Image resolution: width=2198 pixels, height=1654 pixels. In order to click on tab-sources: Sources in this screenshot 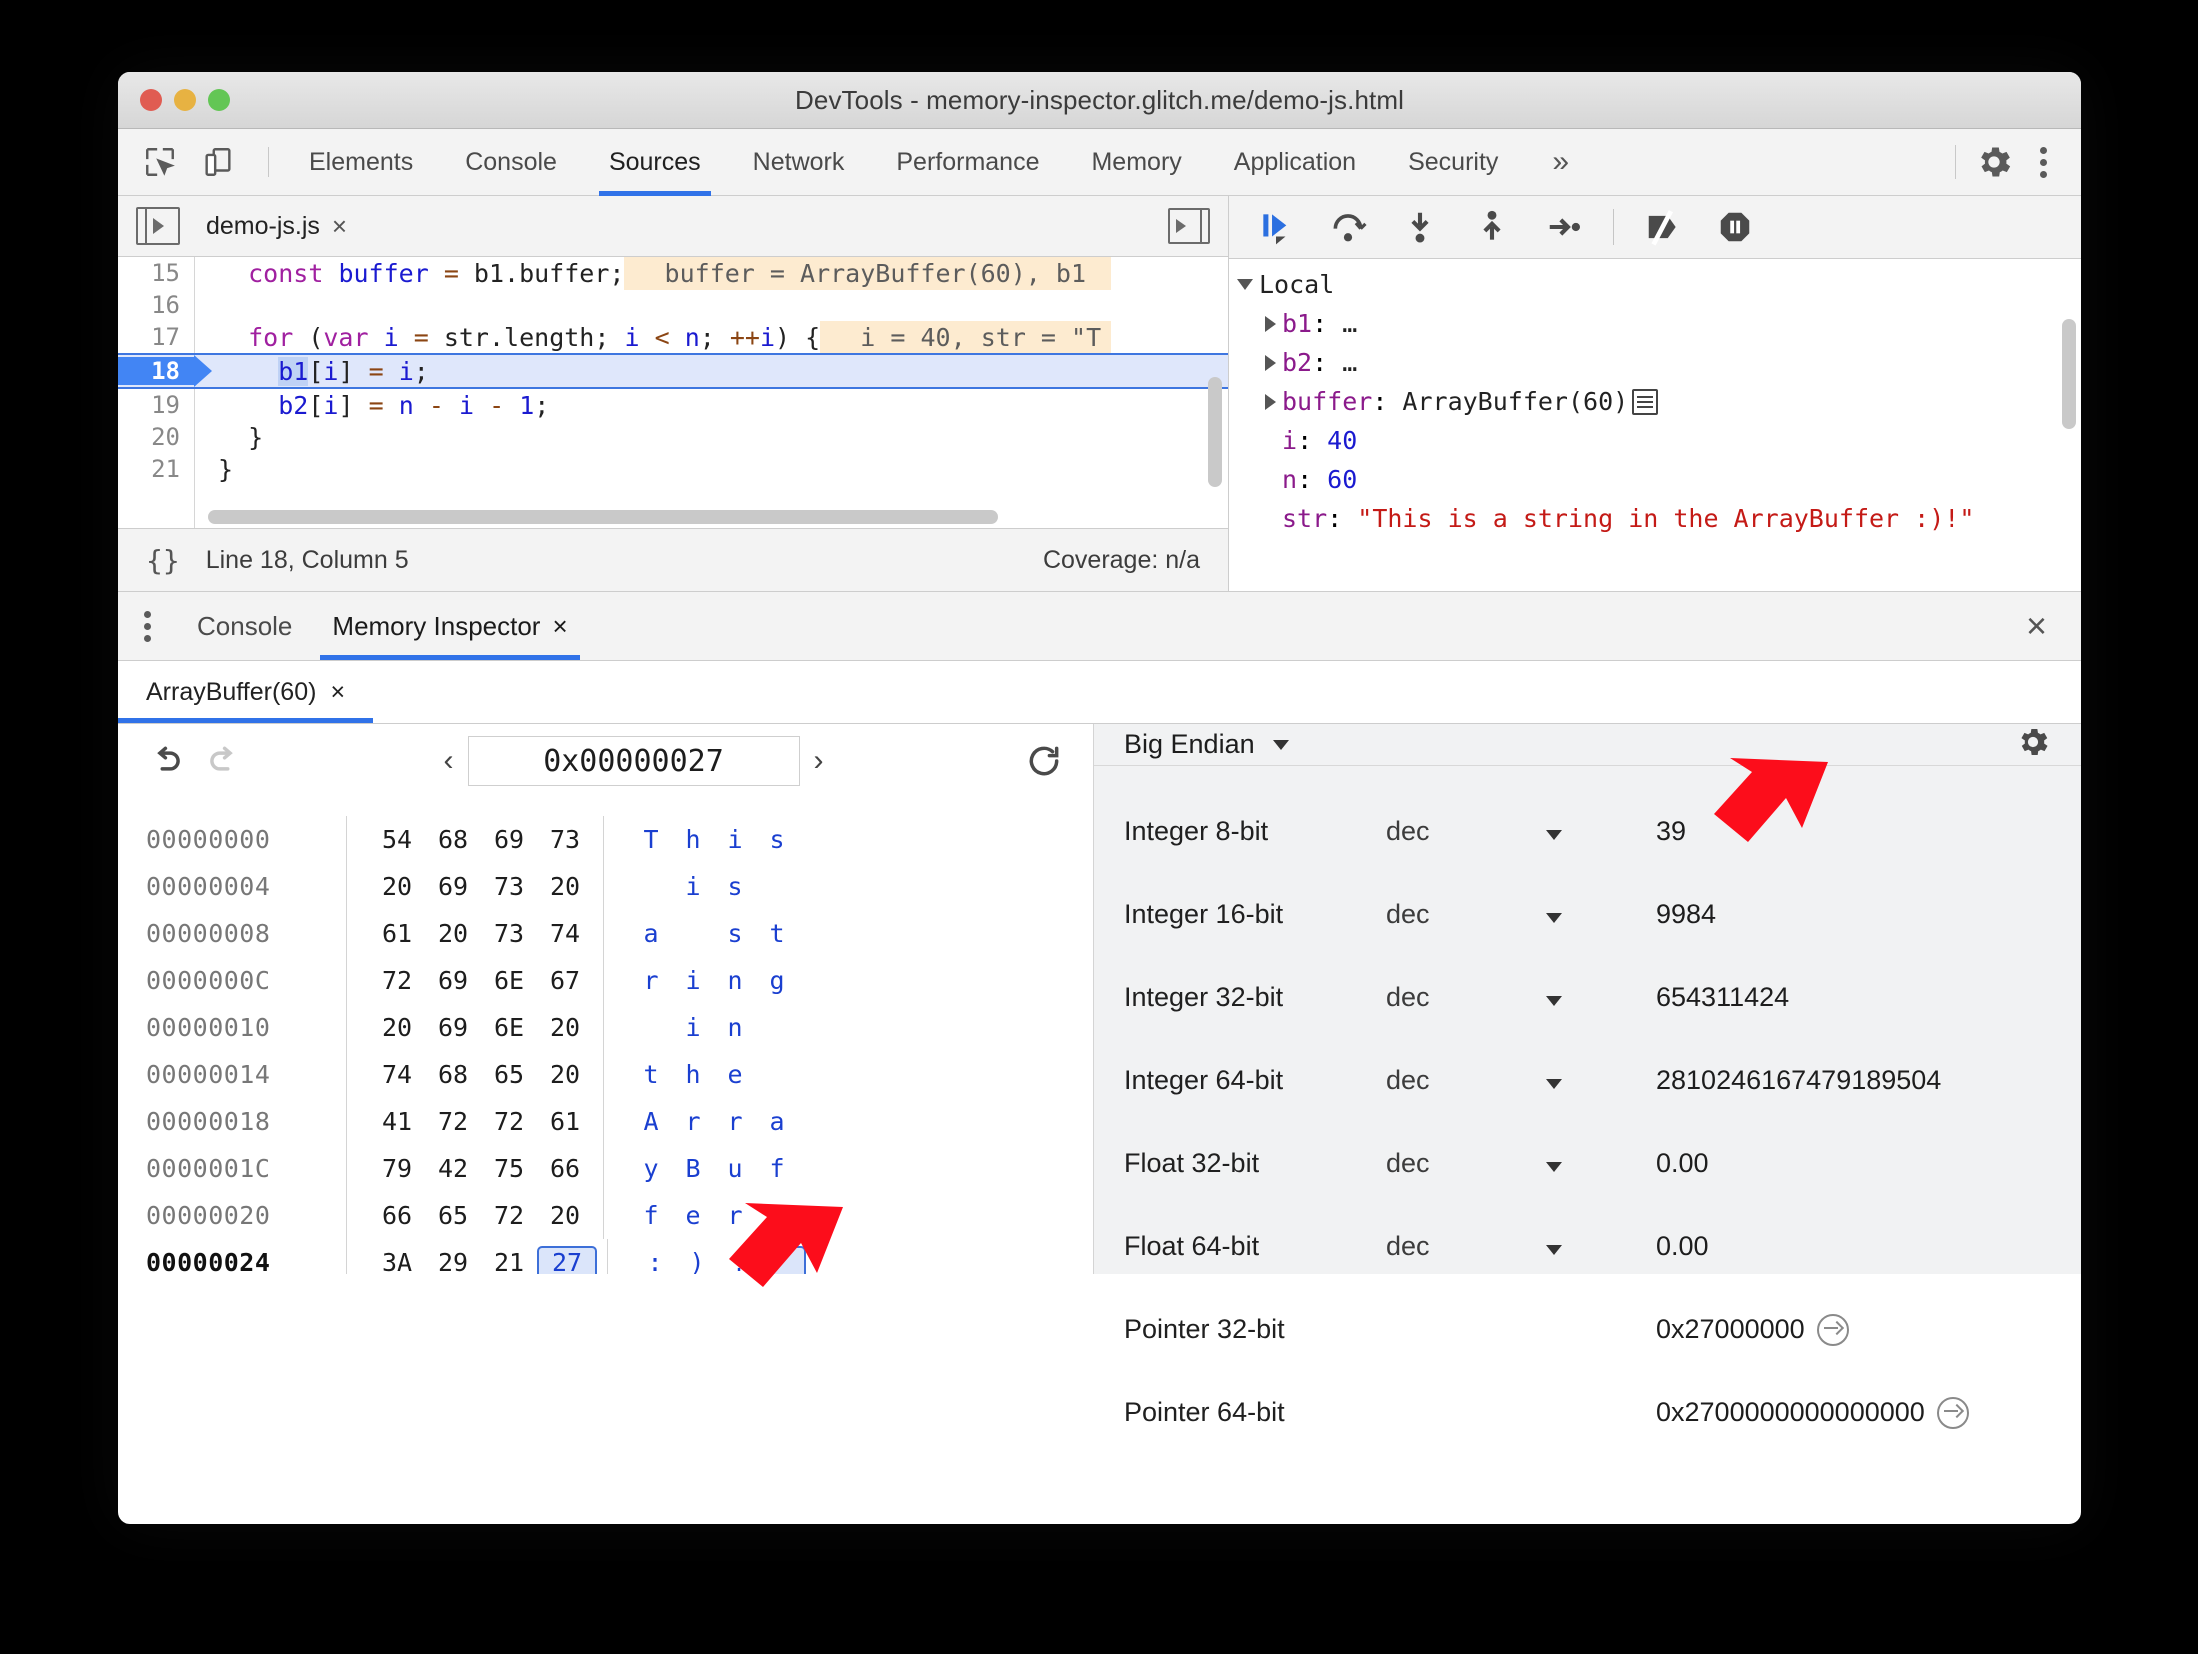, I will do `click(655, 162)`.